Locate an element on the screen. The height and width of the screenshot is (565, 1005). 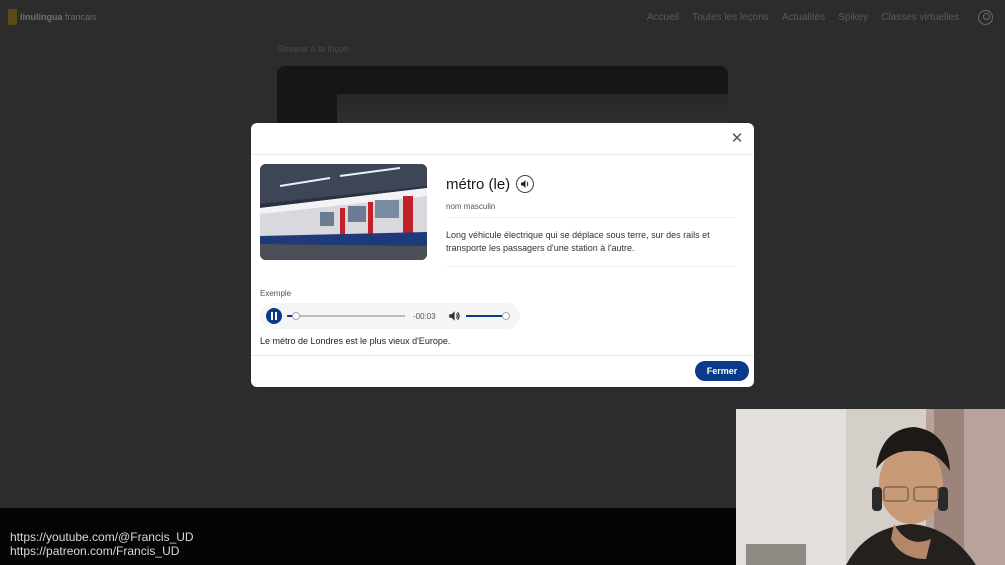
time-remaining: -00:03 is located at coordinates (424, 316).